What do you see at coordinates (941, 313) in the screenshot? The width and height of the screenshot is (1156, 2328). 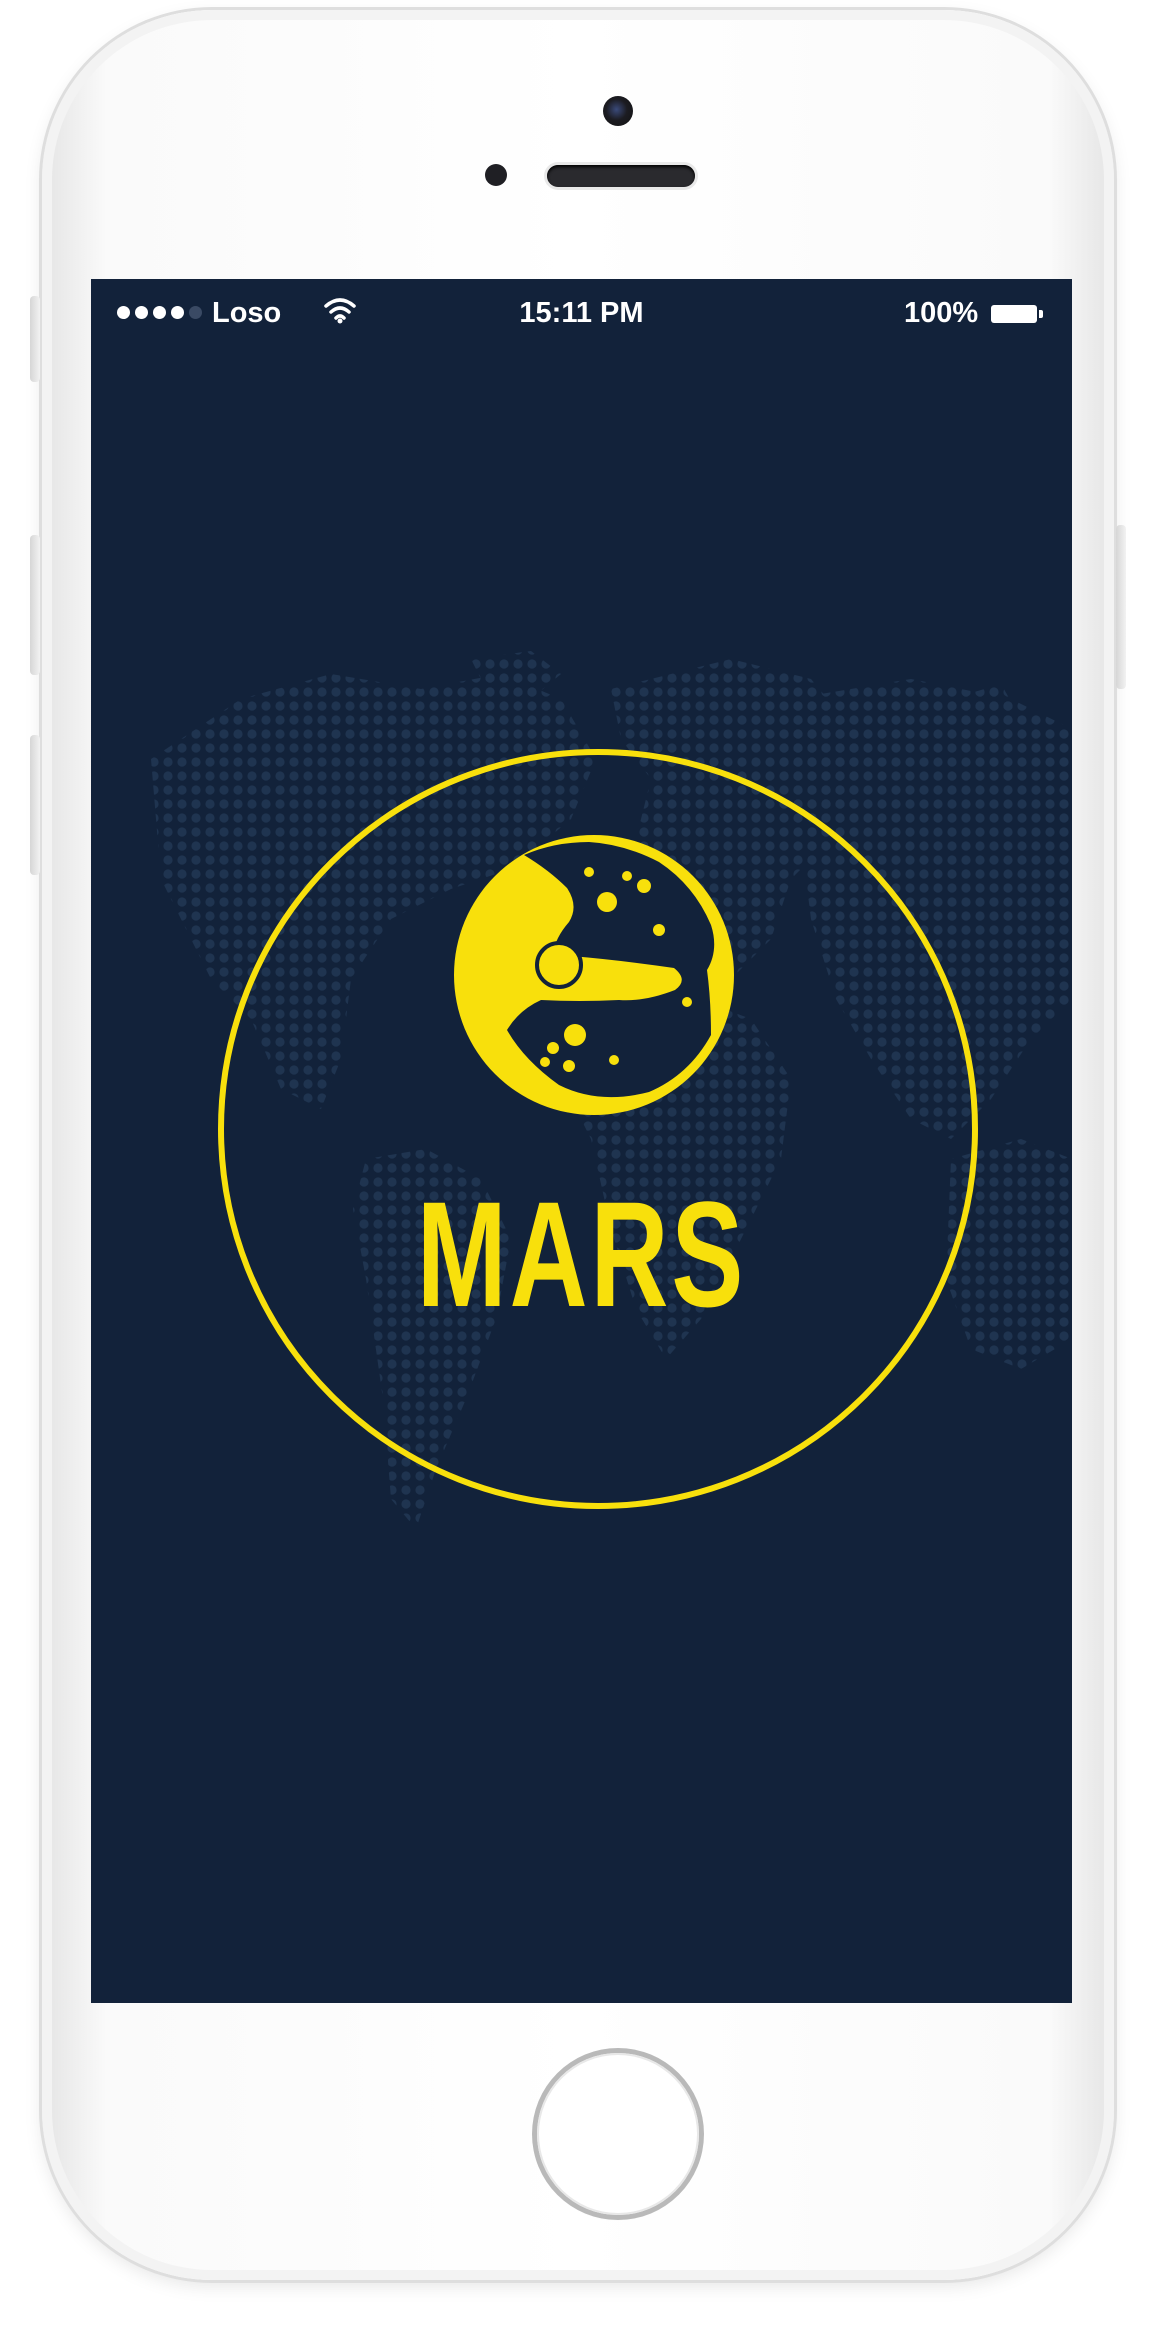 I see `battery-percentage: 100%` at bounding box center [941, 313].